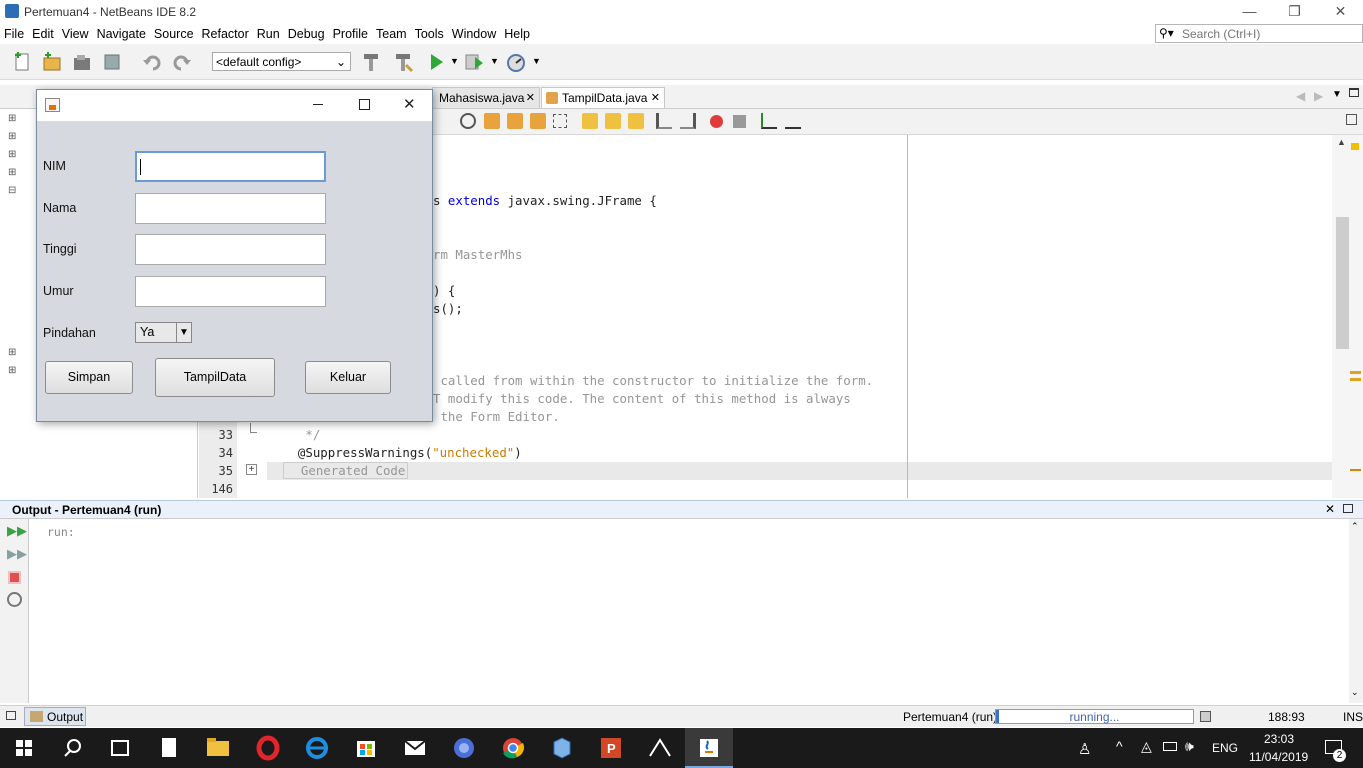  What do you see at coordinates (613, 121) in the screenshot?
I see `next-bookmark-icon` at bounding box center [613, 121].